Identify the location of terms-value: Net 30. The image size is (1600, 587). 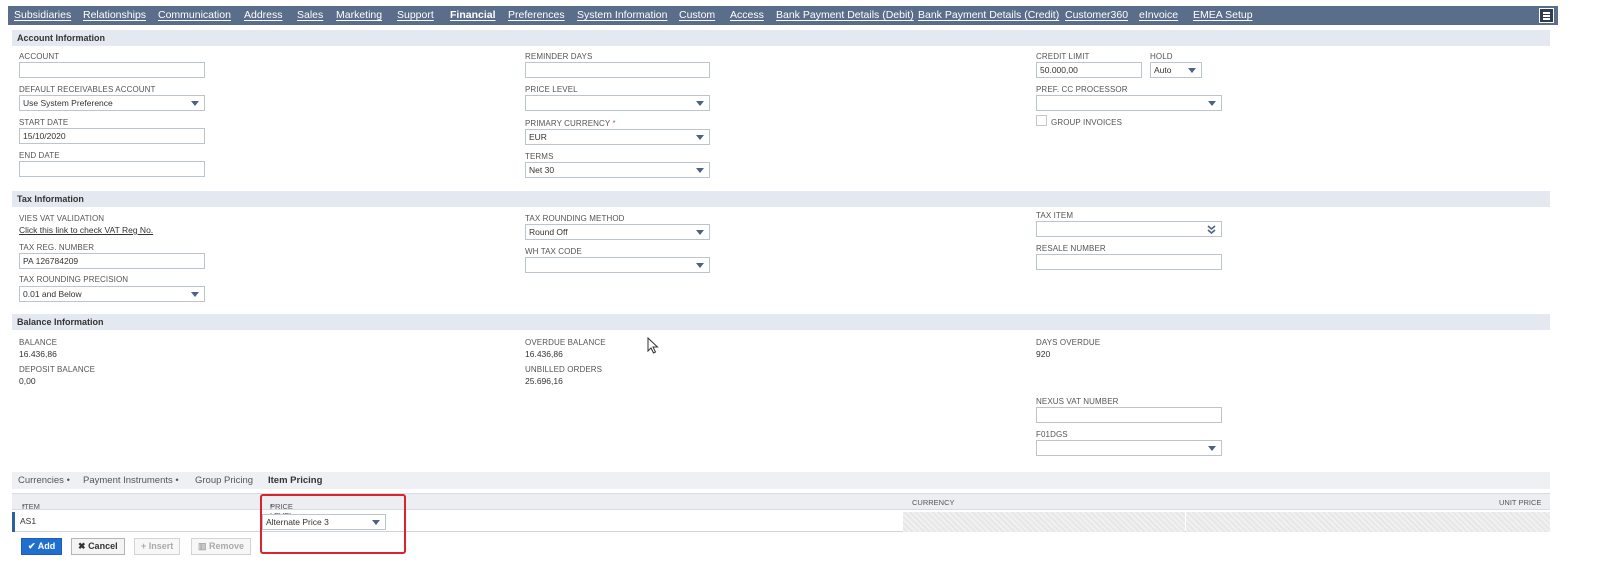
(542, 170).